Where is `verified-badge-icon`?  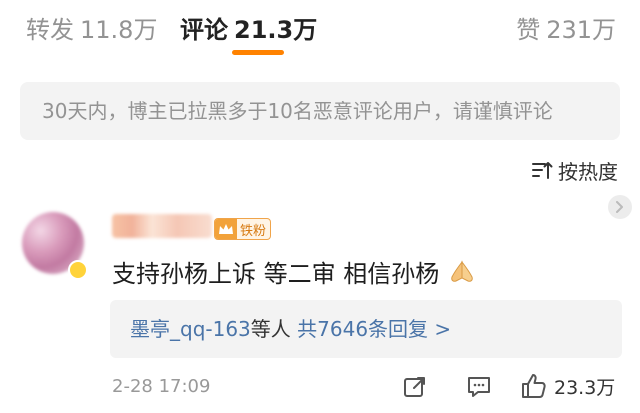
verified-badge-icon is located at coordinates (78, 270).